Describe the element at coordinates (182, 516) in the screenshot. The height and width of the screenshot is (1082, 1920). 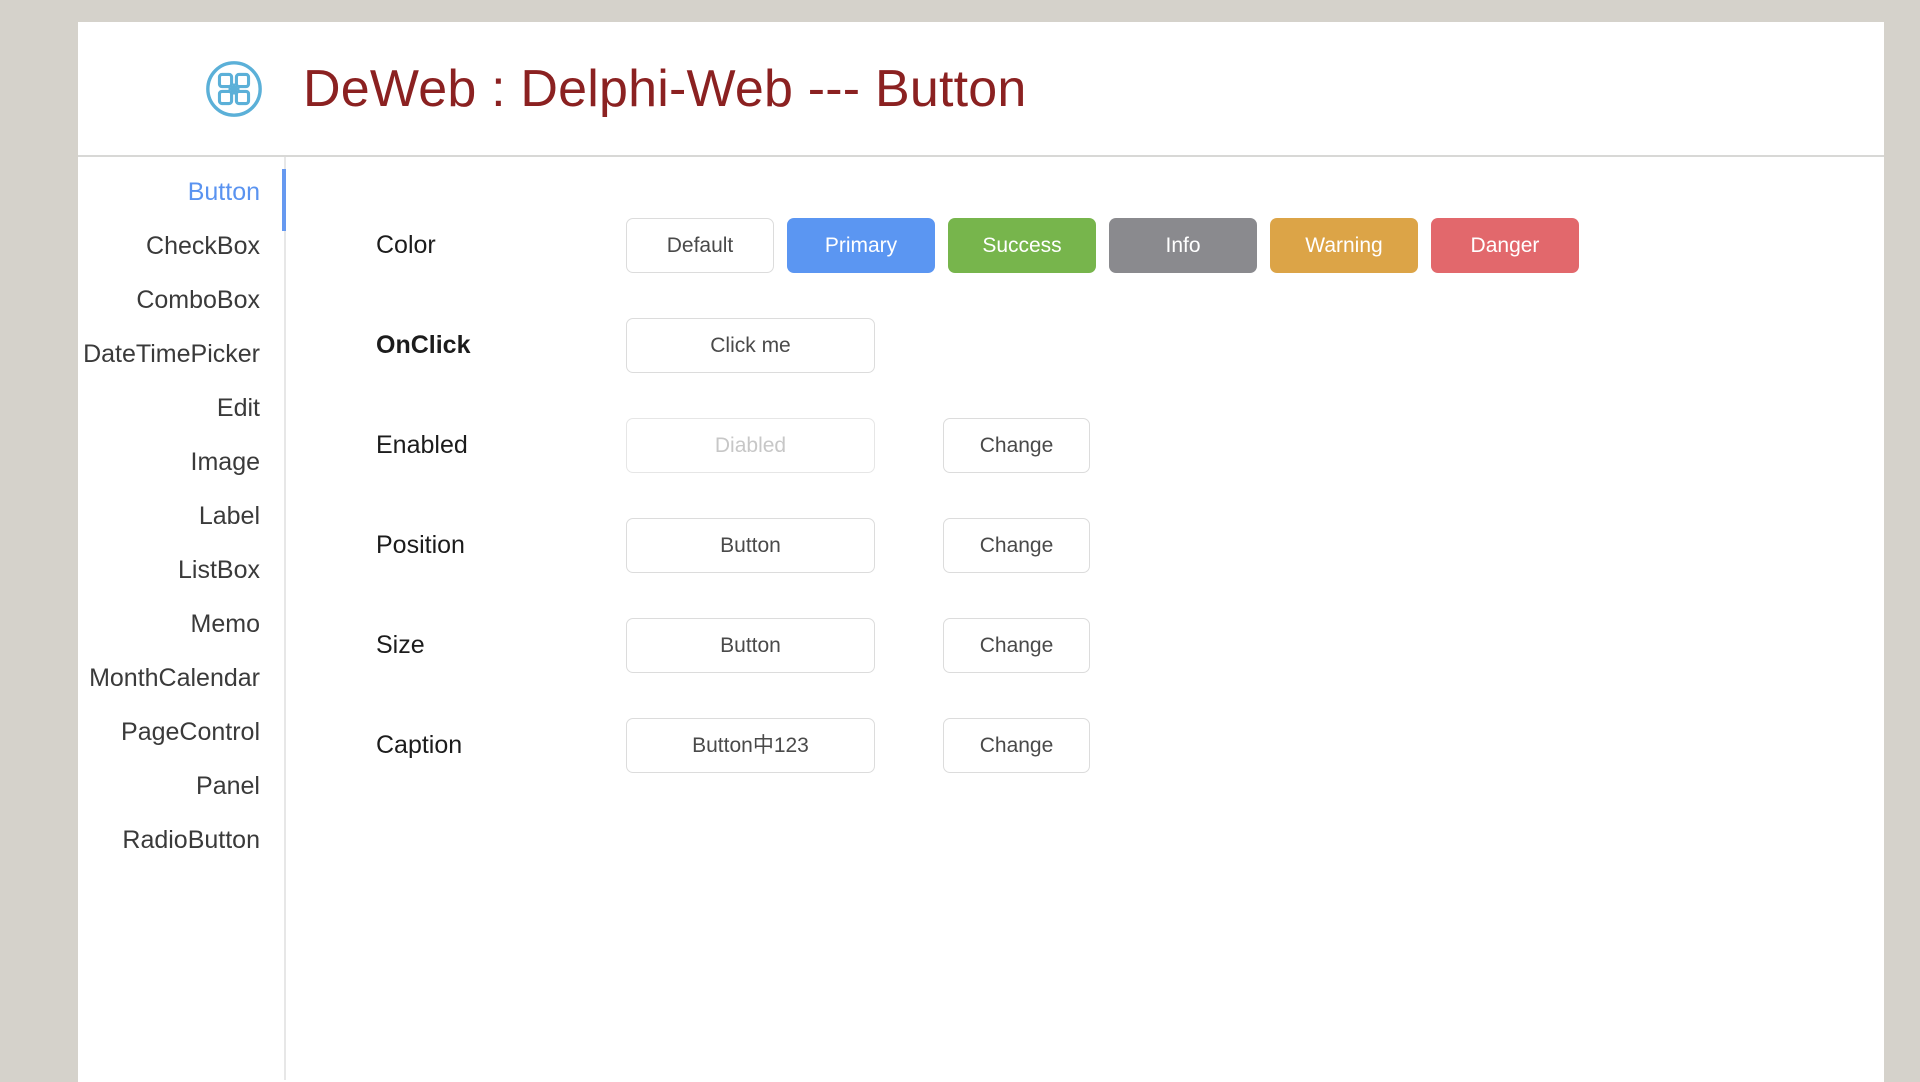
I see `sidebar-item-label: Label` at that location.